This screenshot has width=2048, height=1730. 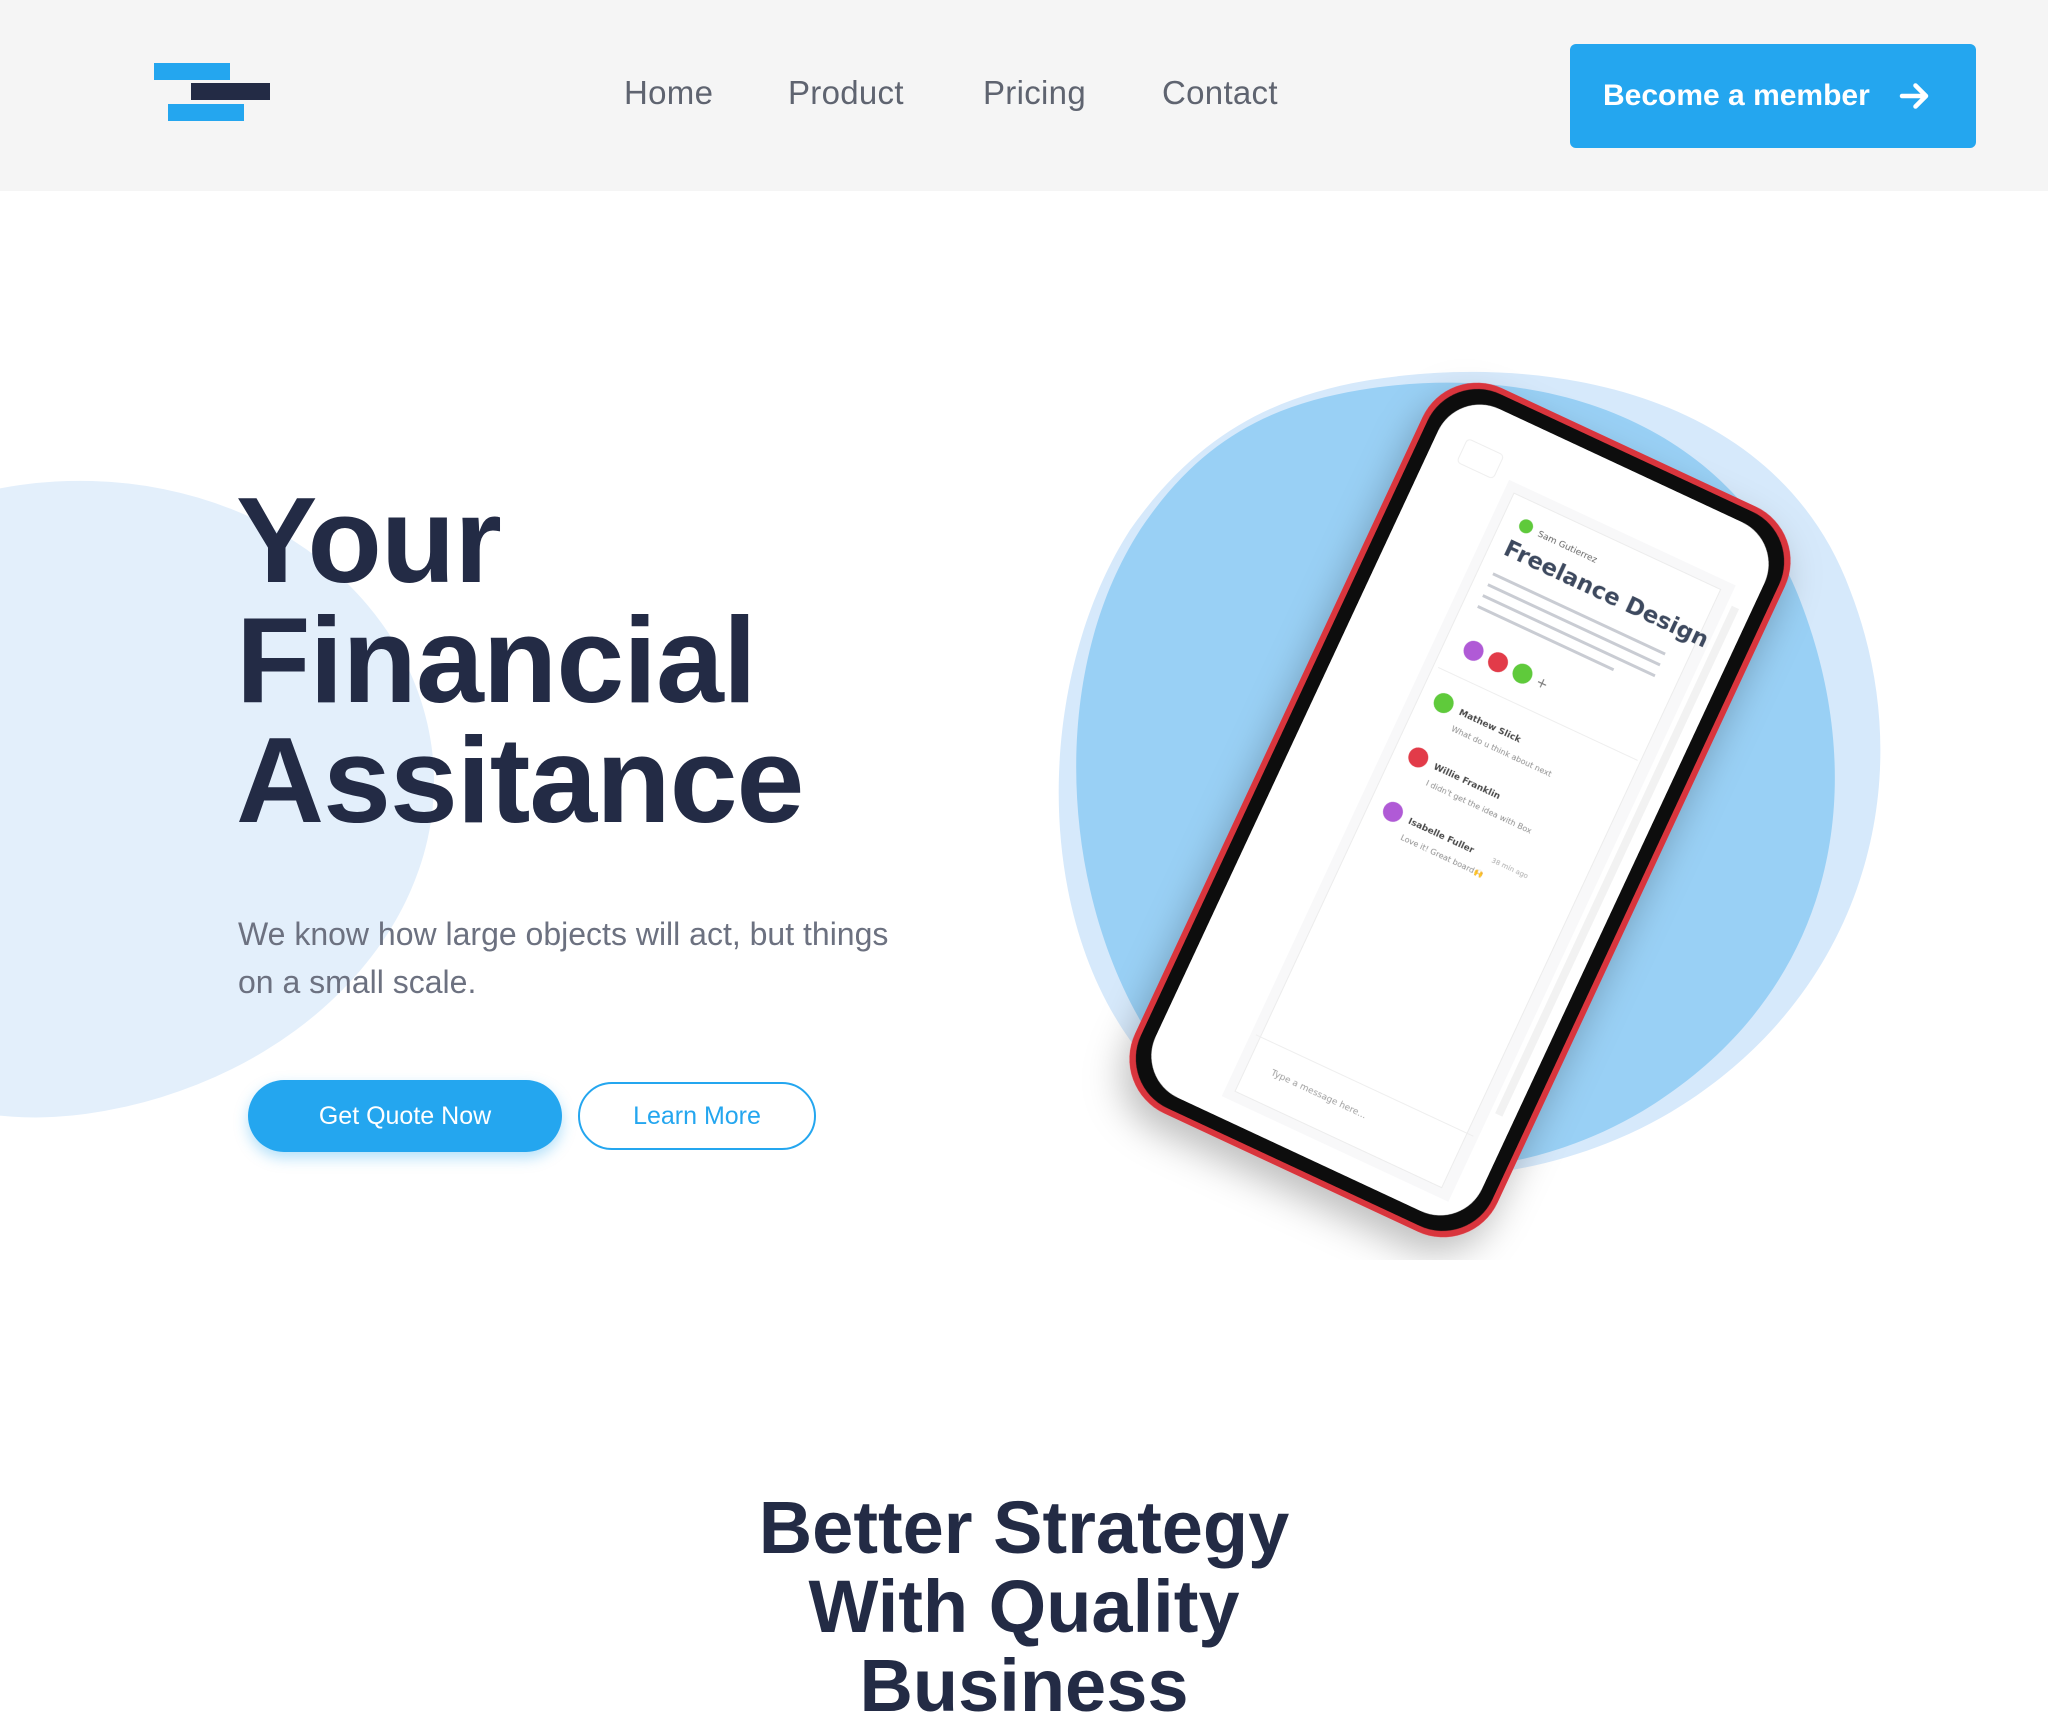 What do you see at coordinates (496, 660) in the screenshot?
I see `hero-title-line-2: Financial` at bounding box center [496, 660].